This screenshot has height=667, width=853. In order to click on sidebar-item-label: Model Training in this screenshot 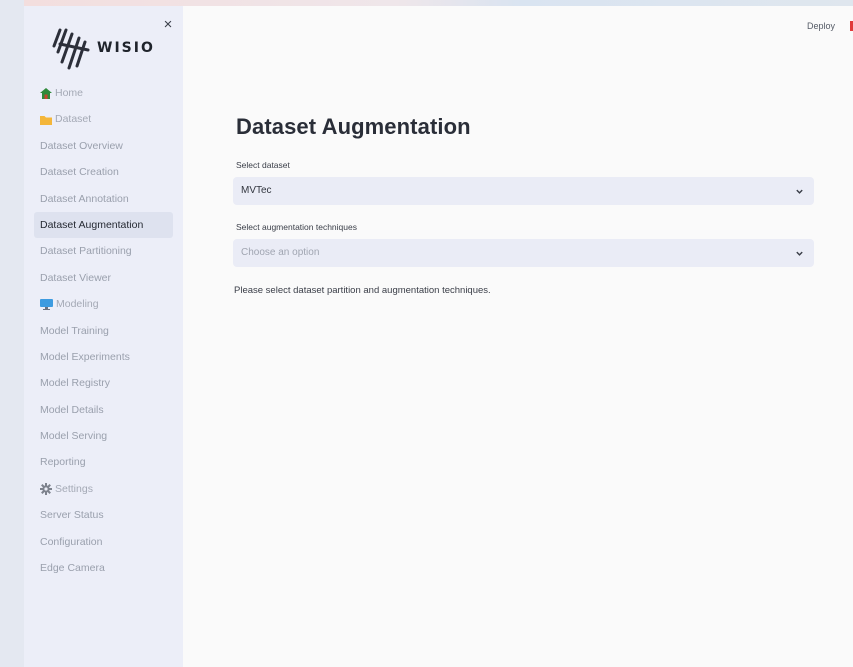, I will do `click(74, 330)`.